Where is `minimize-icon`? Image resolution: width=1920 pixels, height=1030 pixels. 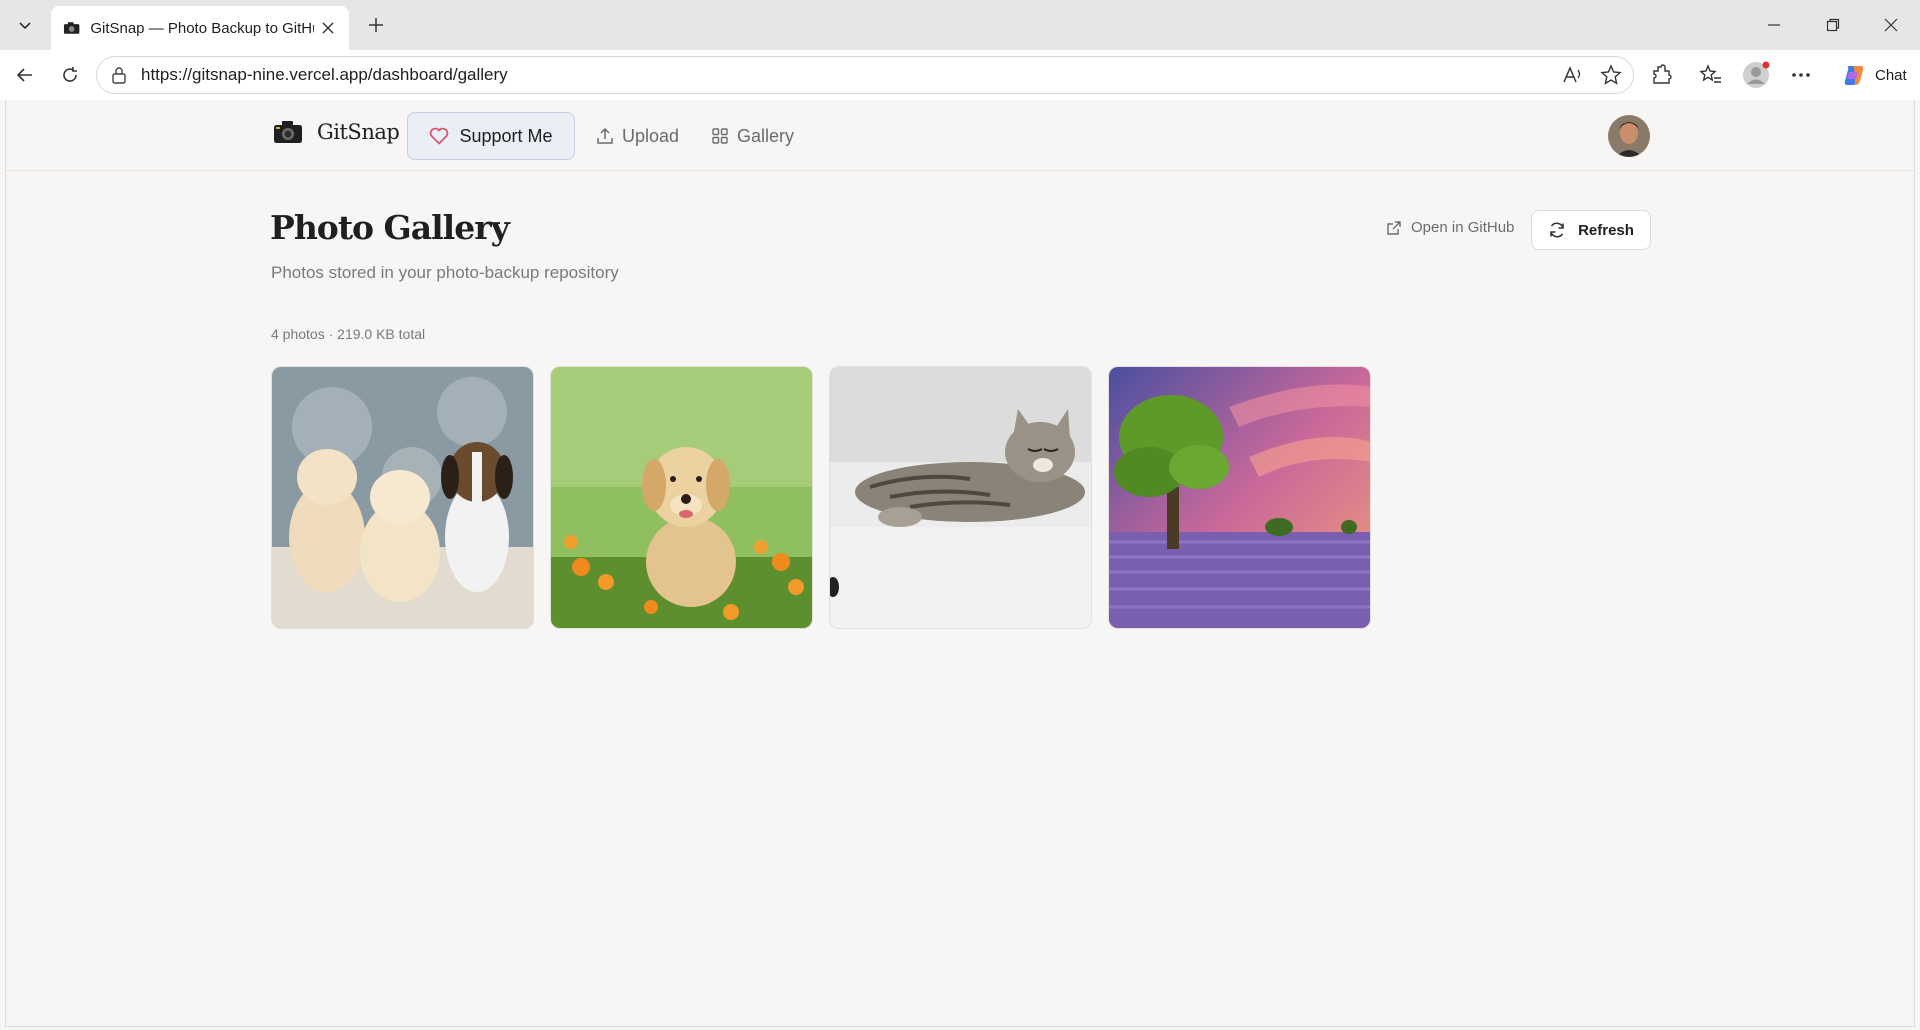 minimize-icon is located at coordinates (1774, 25).